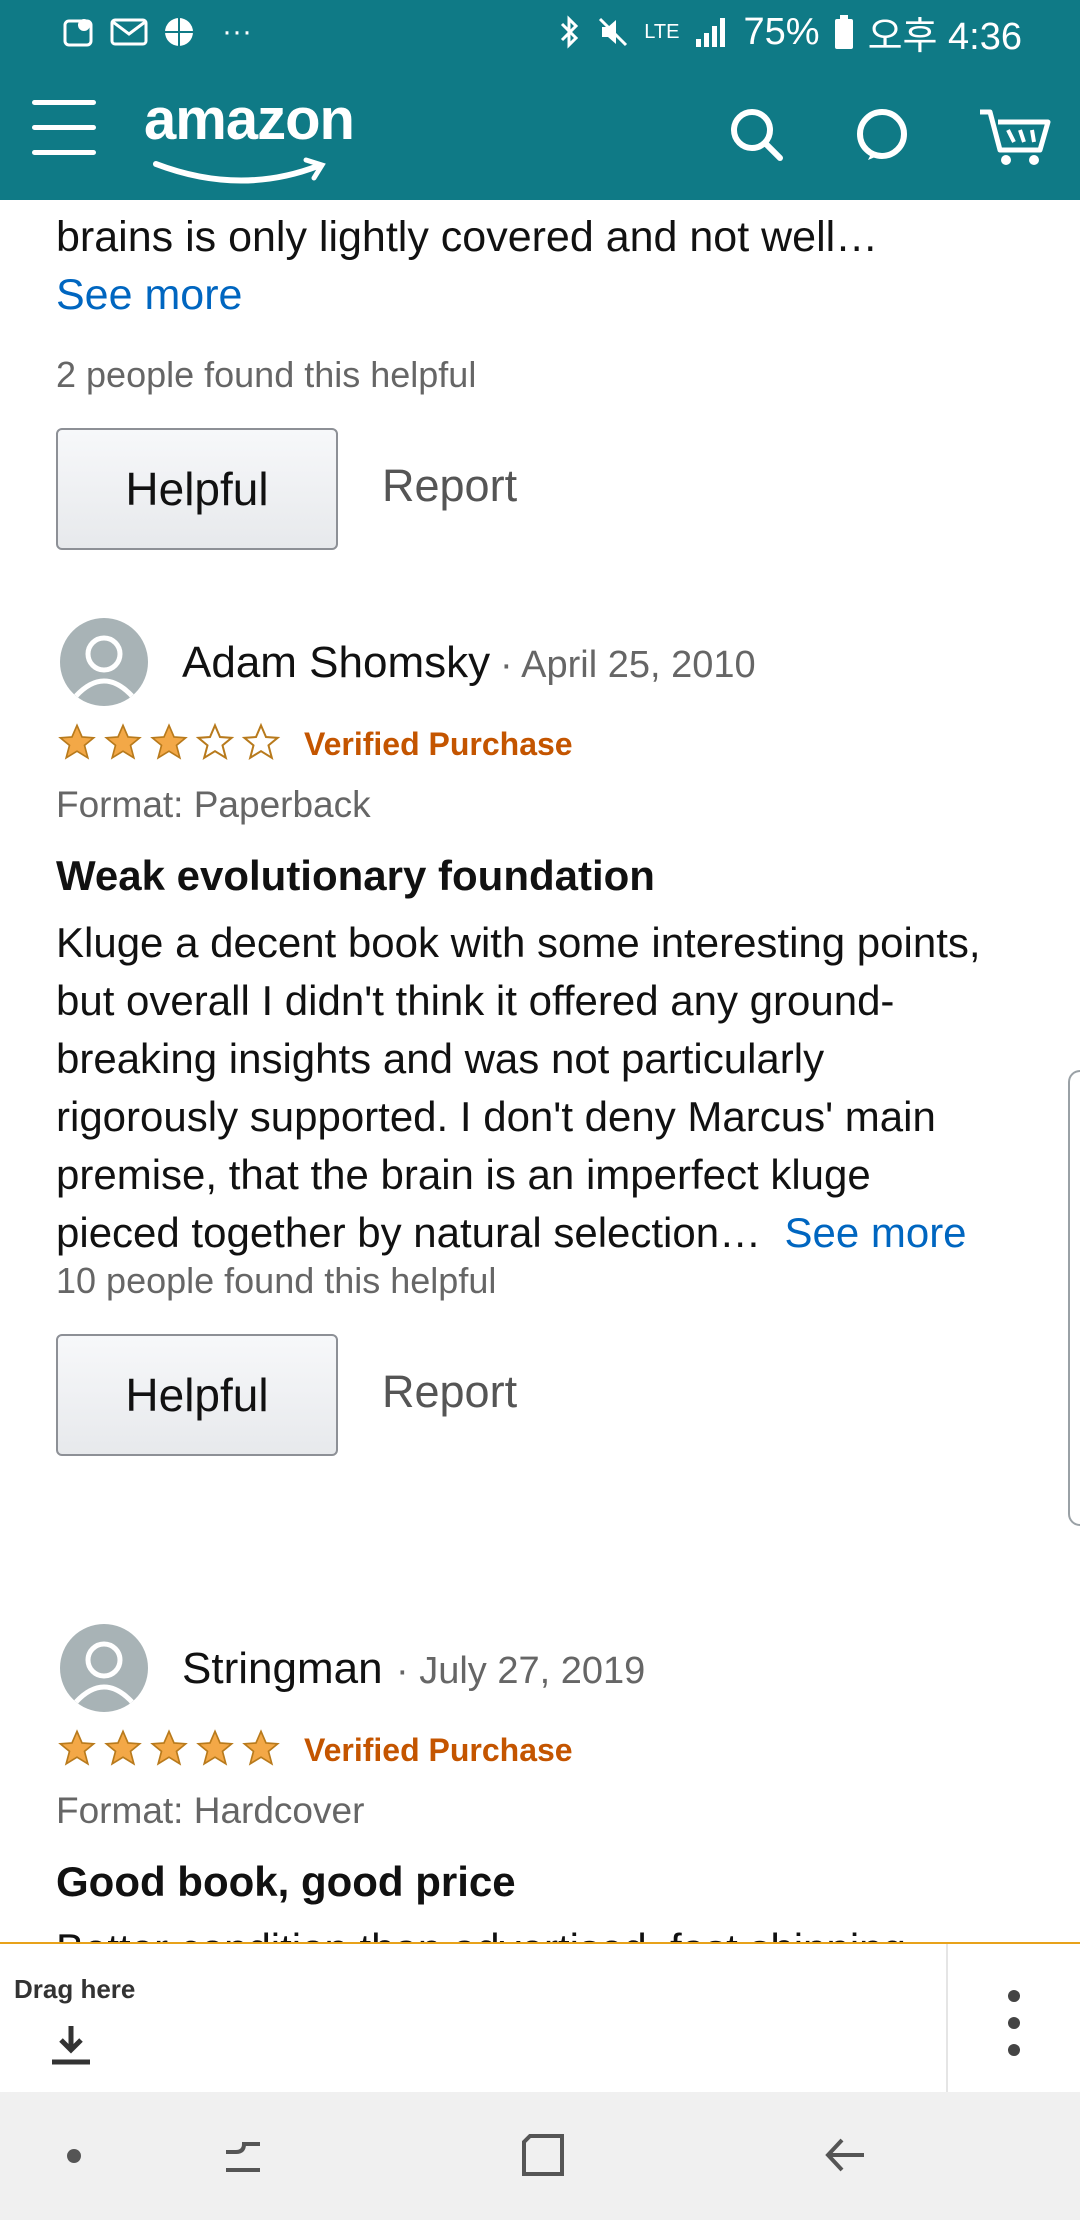 Image resolution: width=1080 pixels, height=2220 pixels. I want to click on cart-icon, so click(1014, 134).